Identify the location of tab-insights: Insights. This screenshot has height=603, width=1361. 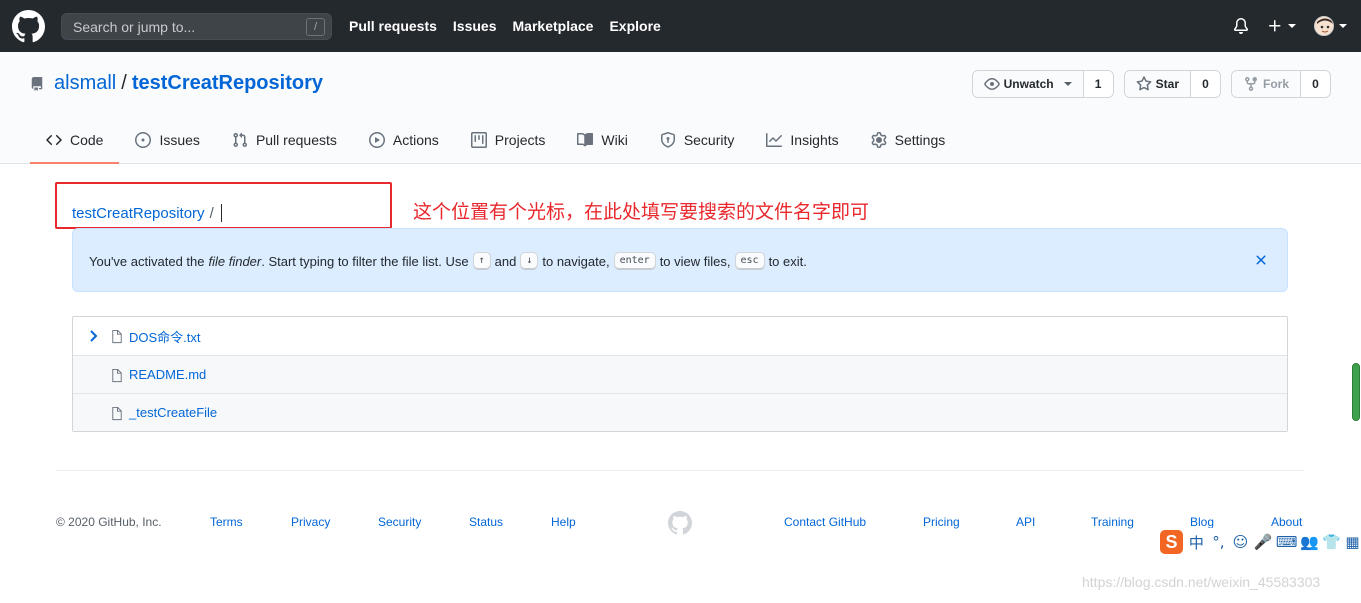
(802, 141).